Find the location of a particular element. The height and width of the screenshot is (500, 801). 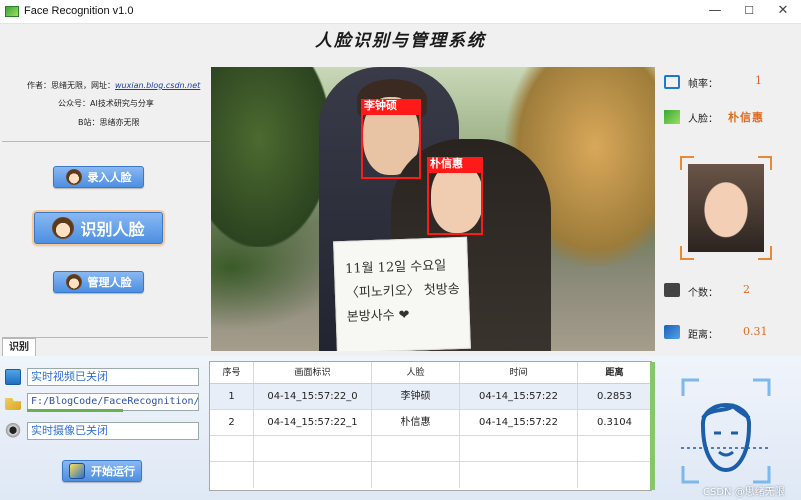

close-button: ✕ is located at coordinates (783, 12).